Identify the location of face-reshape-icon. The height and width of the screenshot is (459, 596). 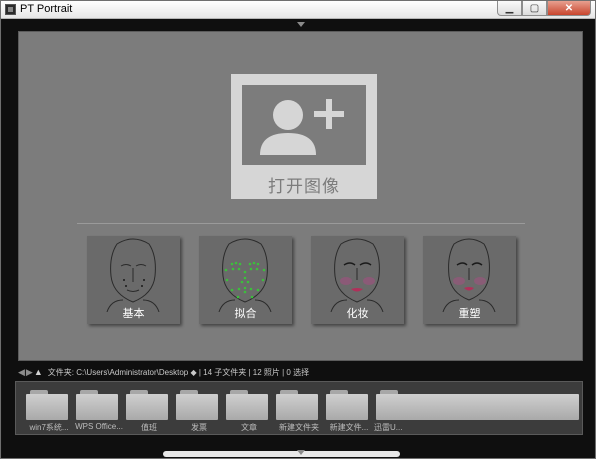
(469, 275).